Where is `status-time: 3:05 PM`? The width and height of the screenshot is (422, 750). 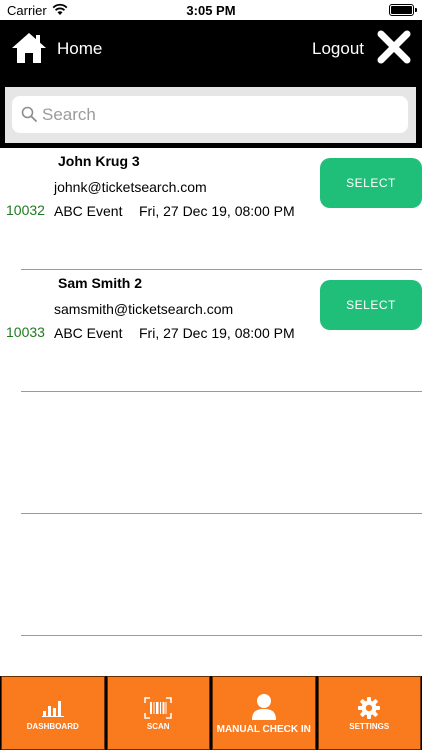
status-time: 3:05 PM is located at coordinates (211, 10).